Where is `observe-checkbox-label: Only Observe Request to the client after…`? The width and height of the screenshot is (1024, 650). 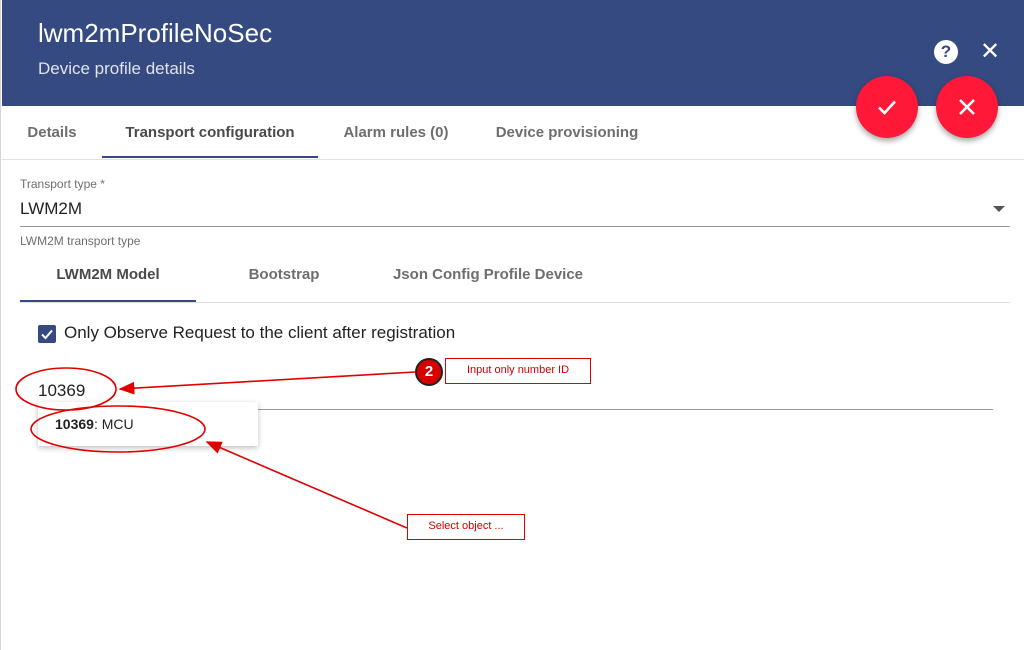 observe-checkbox-label: Only Observe Request to the client after… is located at coordinates (260, 332).